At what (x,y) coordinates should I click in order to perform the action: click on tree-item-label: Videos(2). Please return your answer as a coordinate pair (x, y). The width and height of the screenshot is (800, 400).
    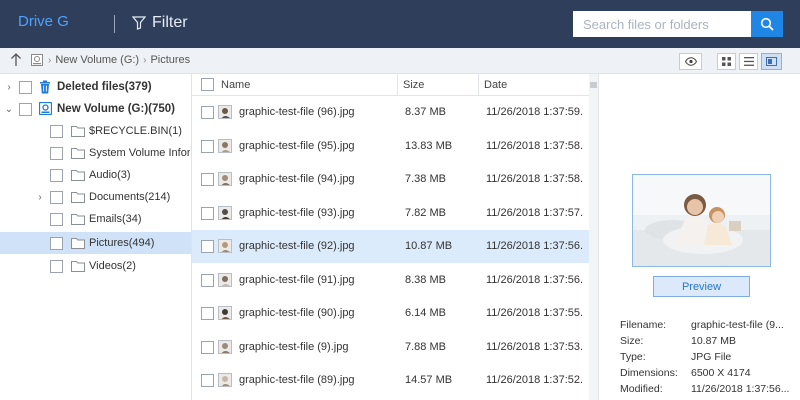
    Looking at the image, I should click on (112, 266).